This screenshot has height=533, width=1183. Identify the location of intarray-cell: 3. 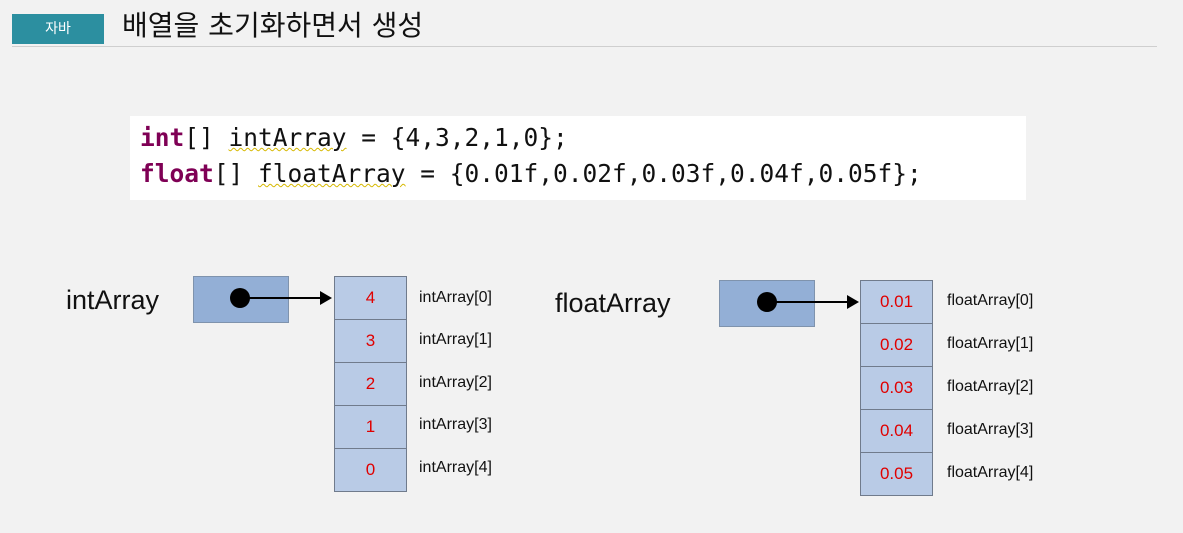
(370, 340).